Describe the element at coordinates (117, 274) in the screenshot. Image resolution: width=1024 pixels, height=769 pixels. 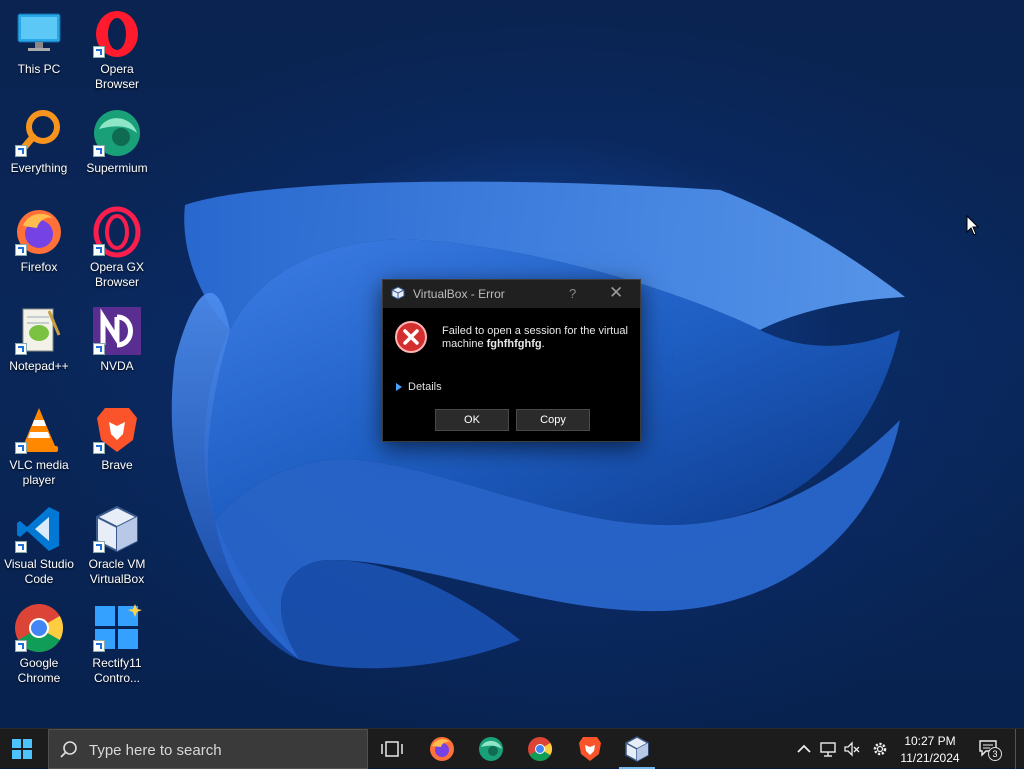
I see `desktop-icon-label: Opera GX Browser` at that location.